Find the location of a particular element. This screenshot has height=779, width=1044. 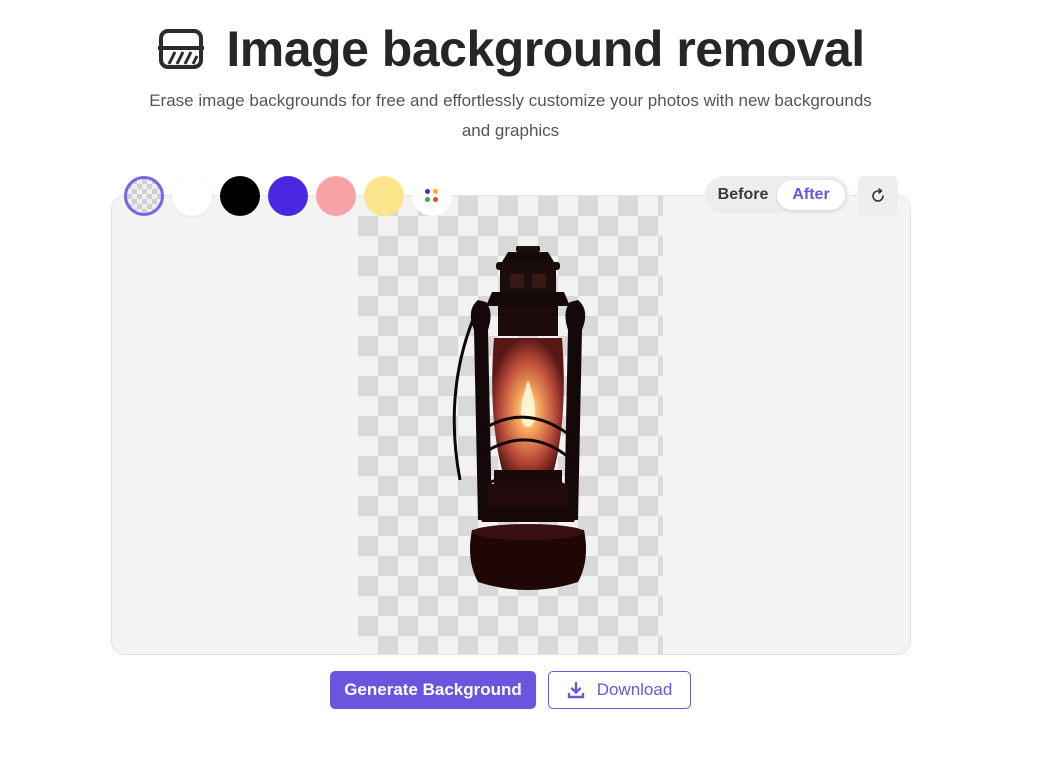

download-icon is located at coordinates (575, 690).